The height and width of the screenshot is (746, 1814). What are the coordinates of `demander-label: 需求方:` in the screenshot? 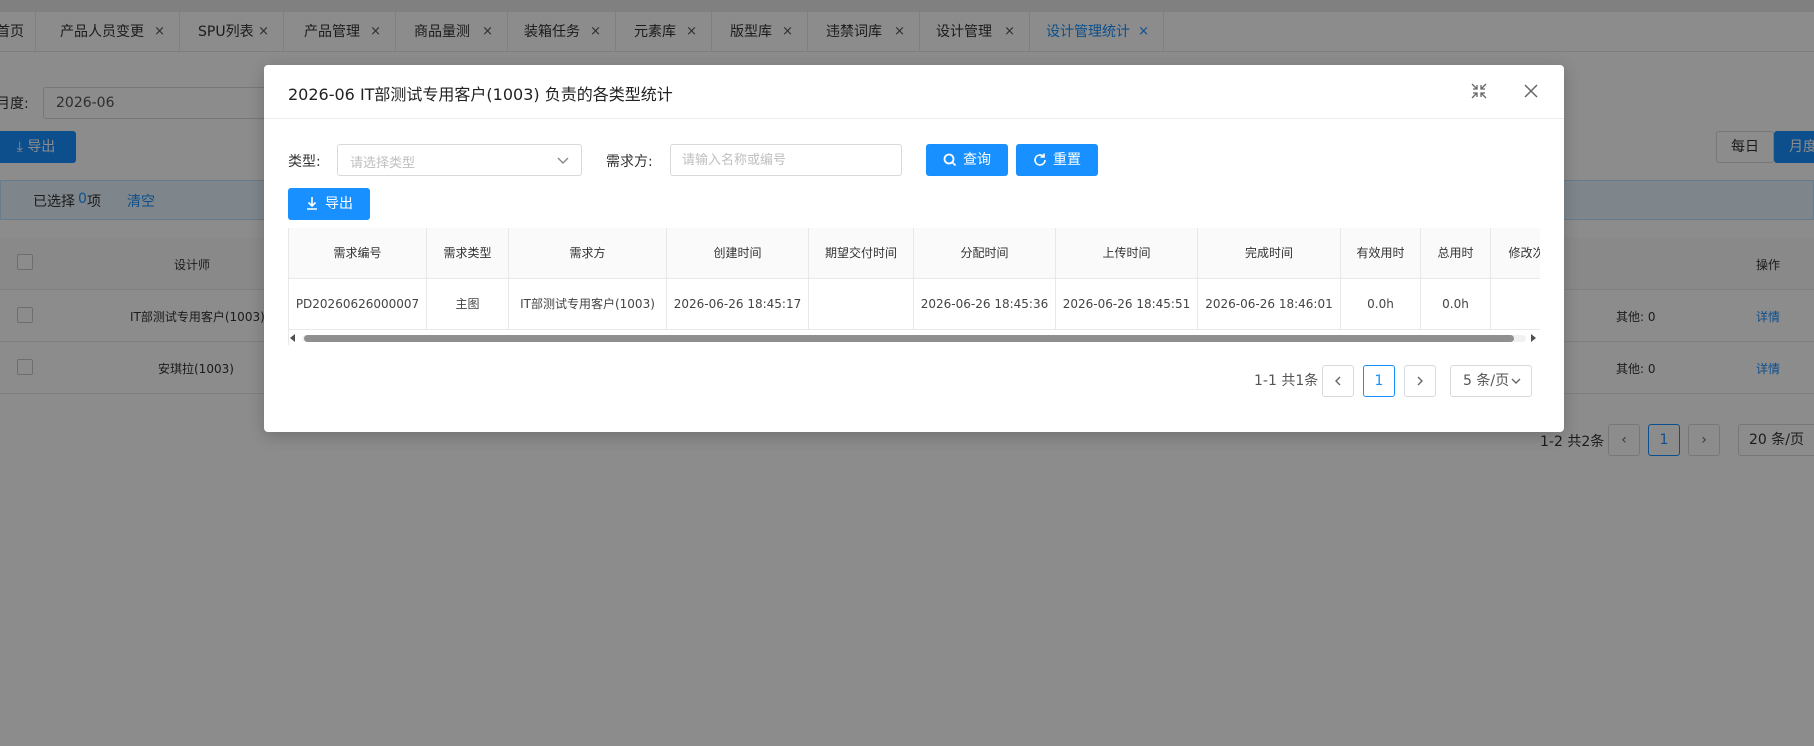 It's located at (629, 162).